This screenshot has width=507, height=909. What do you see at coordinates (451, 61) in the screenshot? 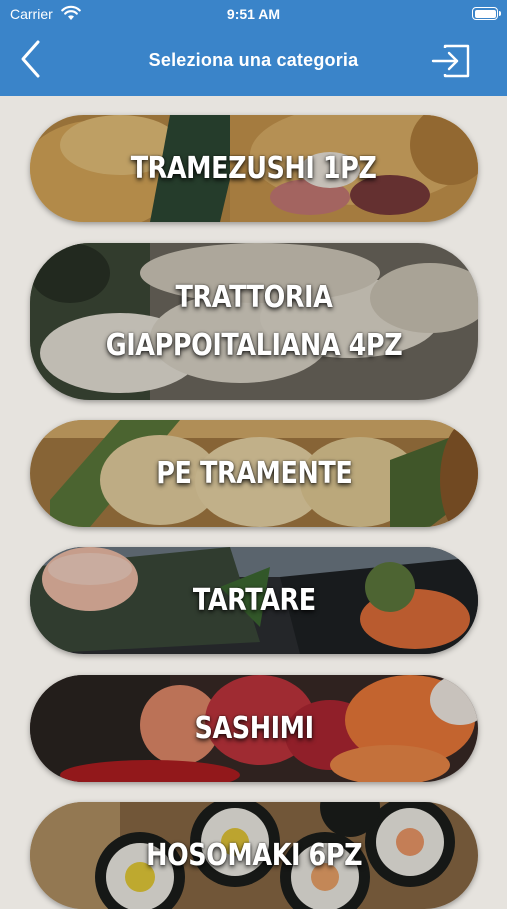
I see `sign-in-icon` at bounding box center [451, 61].